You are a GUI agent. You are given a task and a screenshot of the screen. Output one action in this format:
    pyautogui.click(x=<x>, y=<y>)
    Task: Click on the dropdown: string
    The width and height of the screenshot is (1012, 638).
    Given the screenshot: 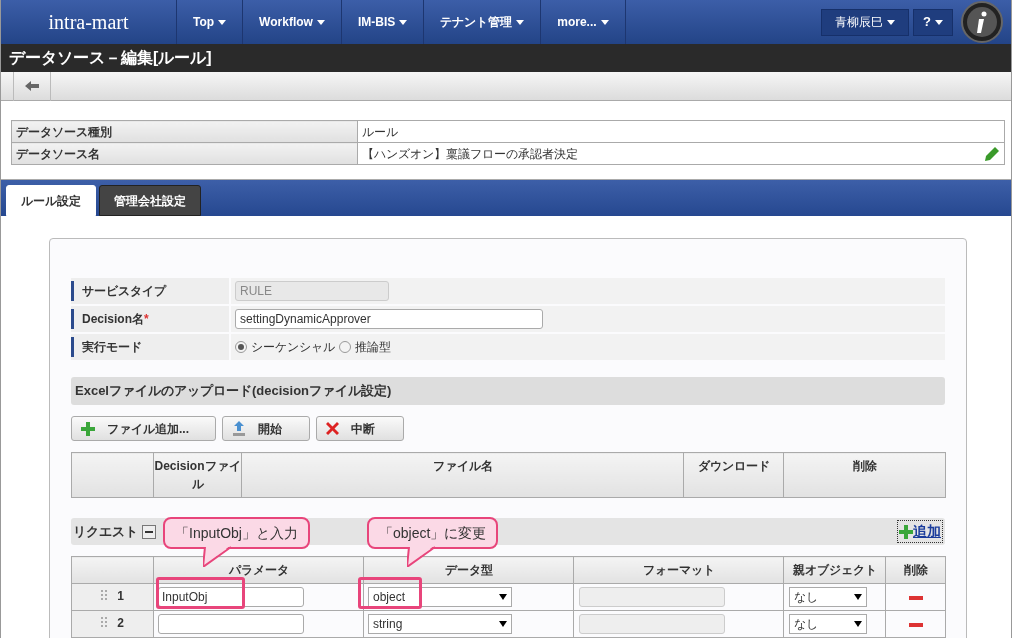 What is the action you would take?
    pyautogui.click(x=440, y=624)
    